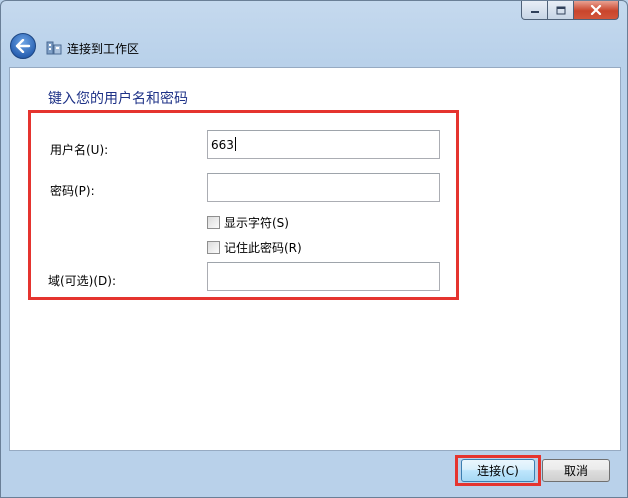 The image size is (628, 498). Describe the element at coordinates (213, 222) in the screenshot. I see `show-chars-checkbox` at that location.